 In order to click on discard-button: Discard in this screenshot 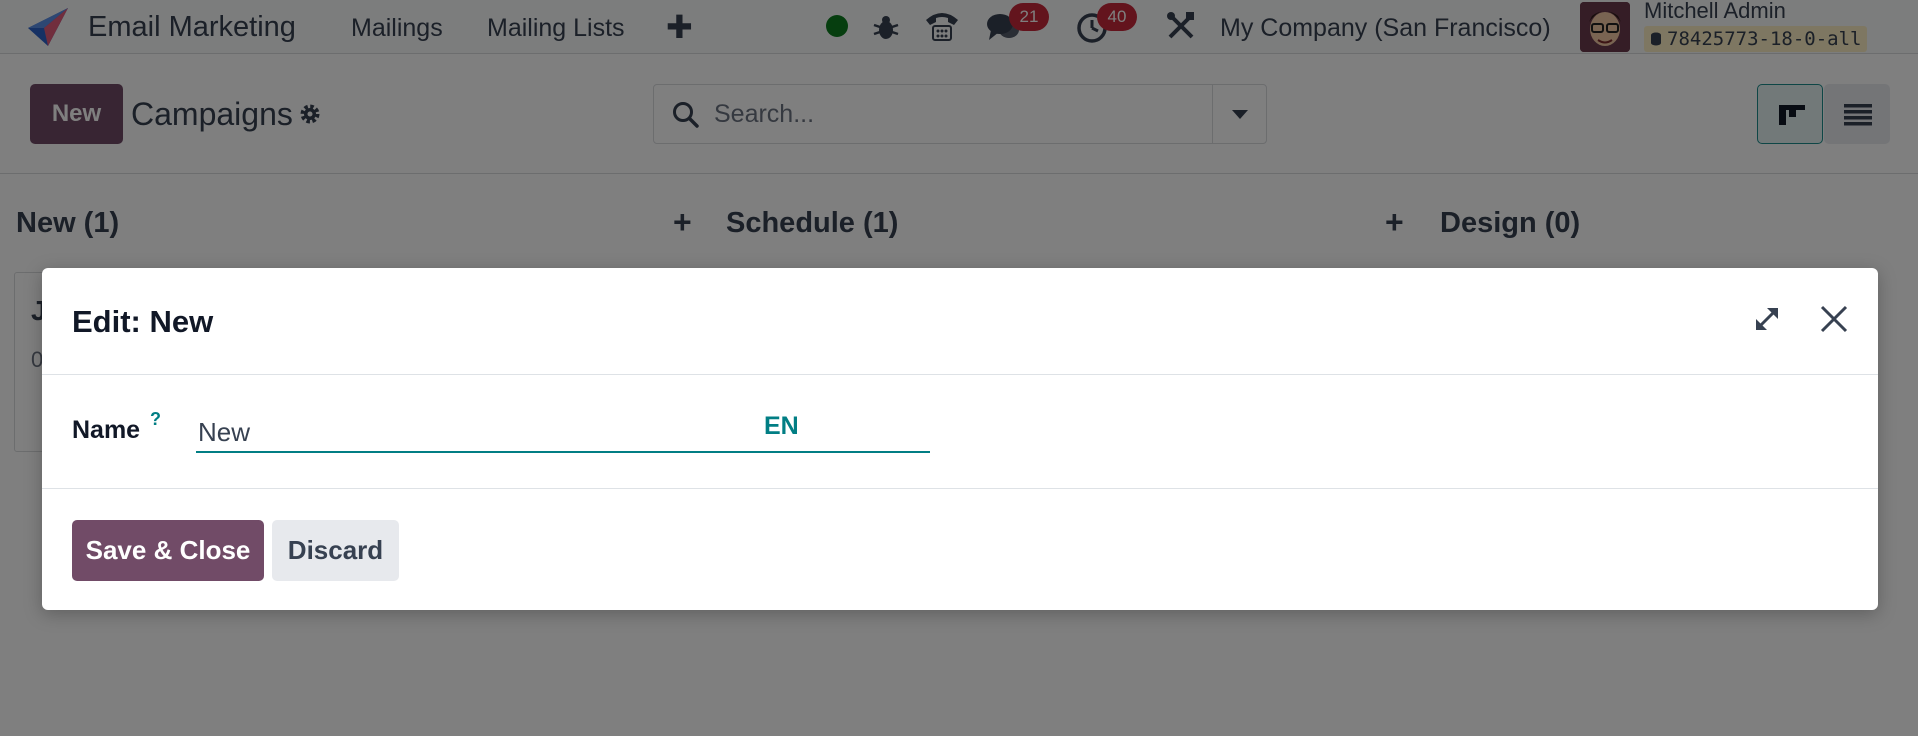, I will do `click(335, 550)`.